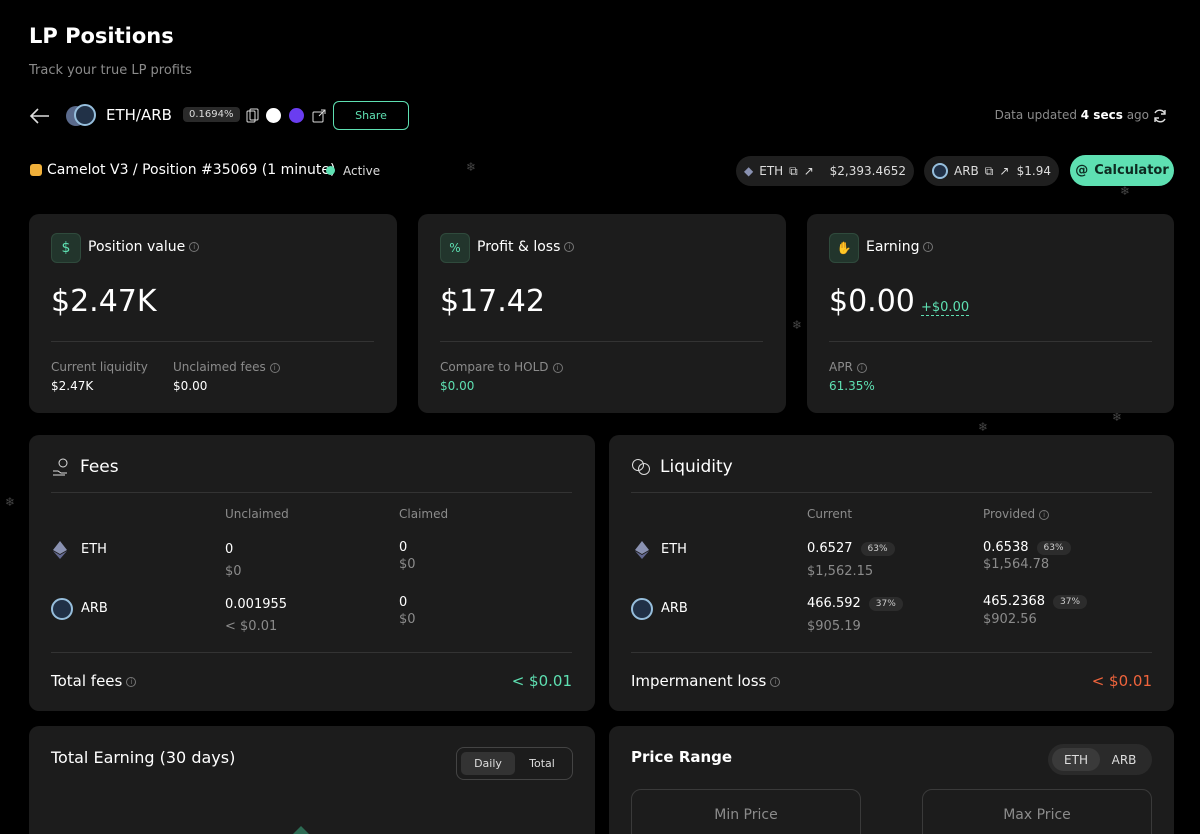  What do you see at coordinates (1016, 514) in the screenshot?
I see `col-provided: Provided i` at bounding box center [1016, 514].